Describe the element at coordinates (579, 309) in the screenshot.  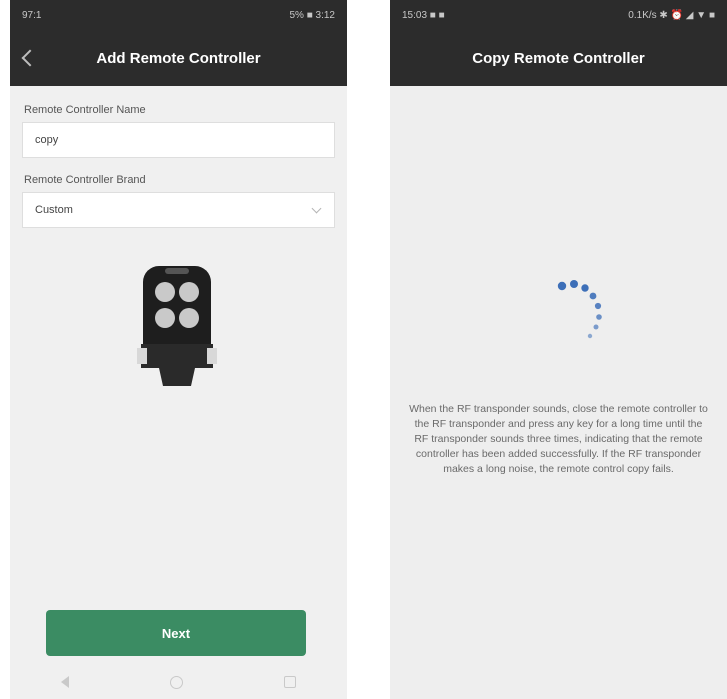
I see `loading-spinner-icon` at that location.